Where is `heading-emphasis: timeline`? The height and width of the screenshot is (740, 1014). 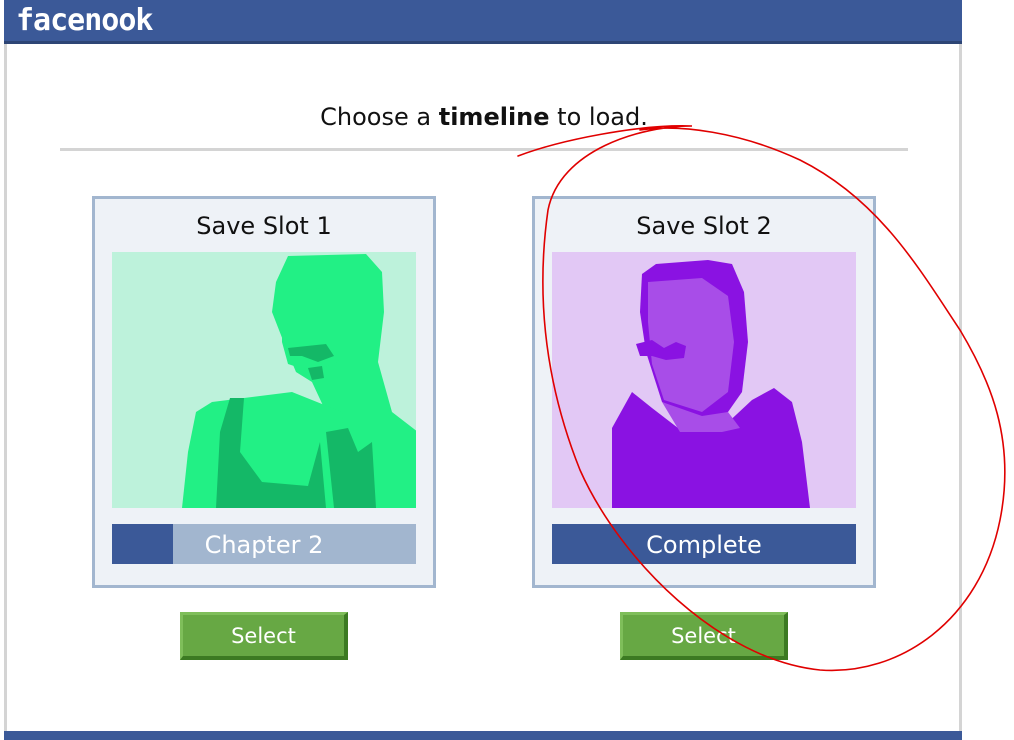 heading-emphasis: timeline is located at coordinates (494, 117).